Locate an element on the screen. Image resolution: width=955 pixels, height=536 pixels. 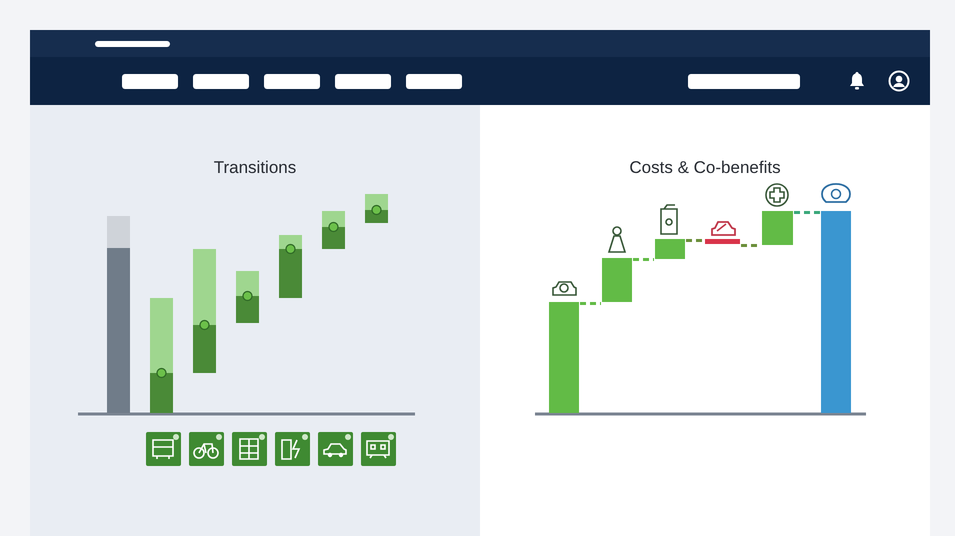
bus-icon is located at coordinates (163, 449).